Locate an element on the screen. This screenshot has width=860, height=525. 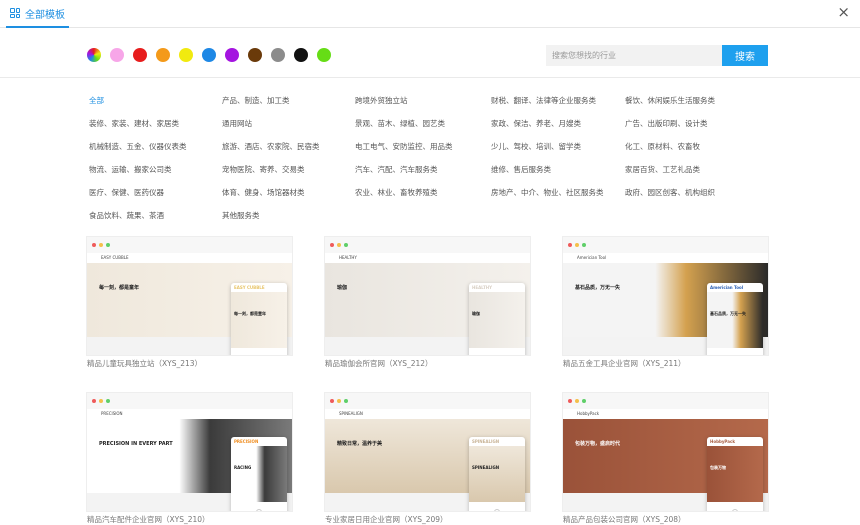
template-caption: 精品儿童玩具独立站（XYS_213） is located at coordinates (144, 363).